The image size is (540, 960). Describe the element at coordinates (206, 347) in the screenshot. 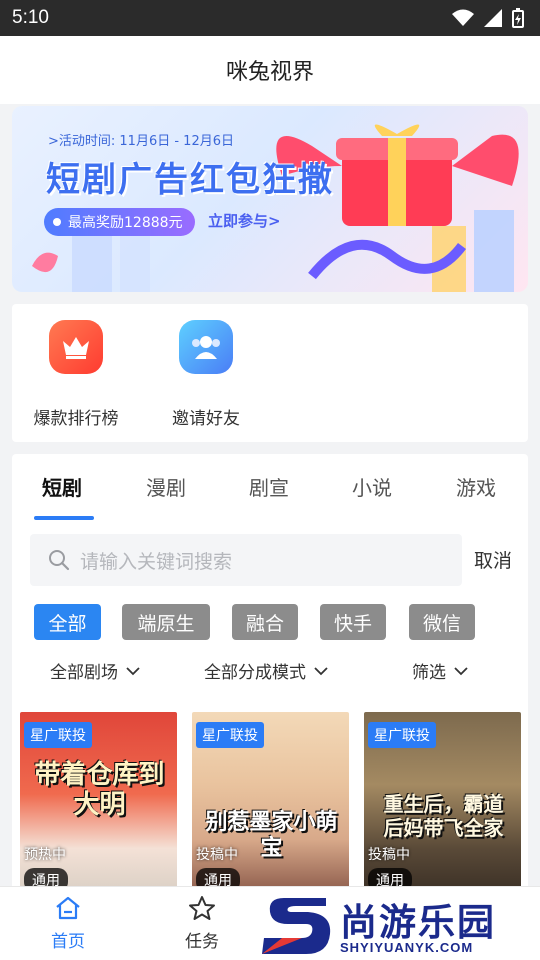

I see `users-icon` at that location.